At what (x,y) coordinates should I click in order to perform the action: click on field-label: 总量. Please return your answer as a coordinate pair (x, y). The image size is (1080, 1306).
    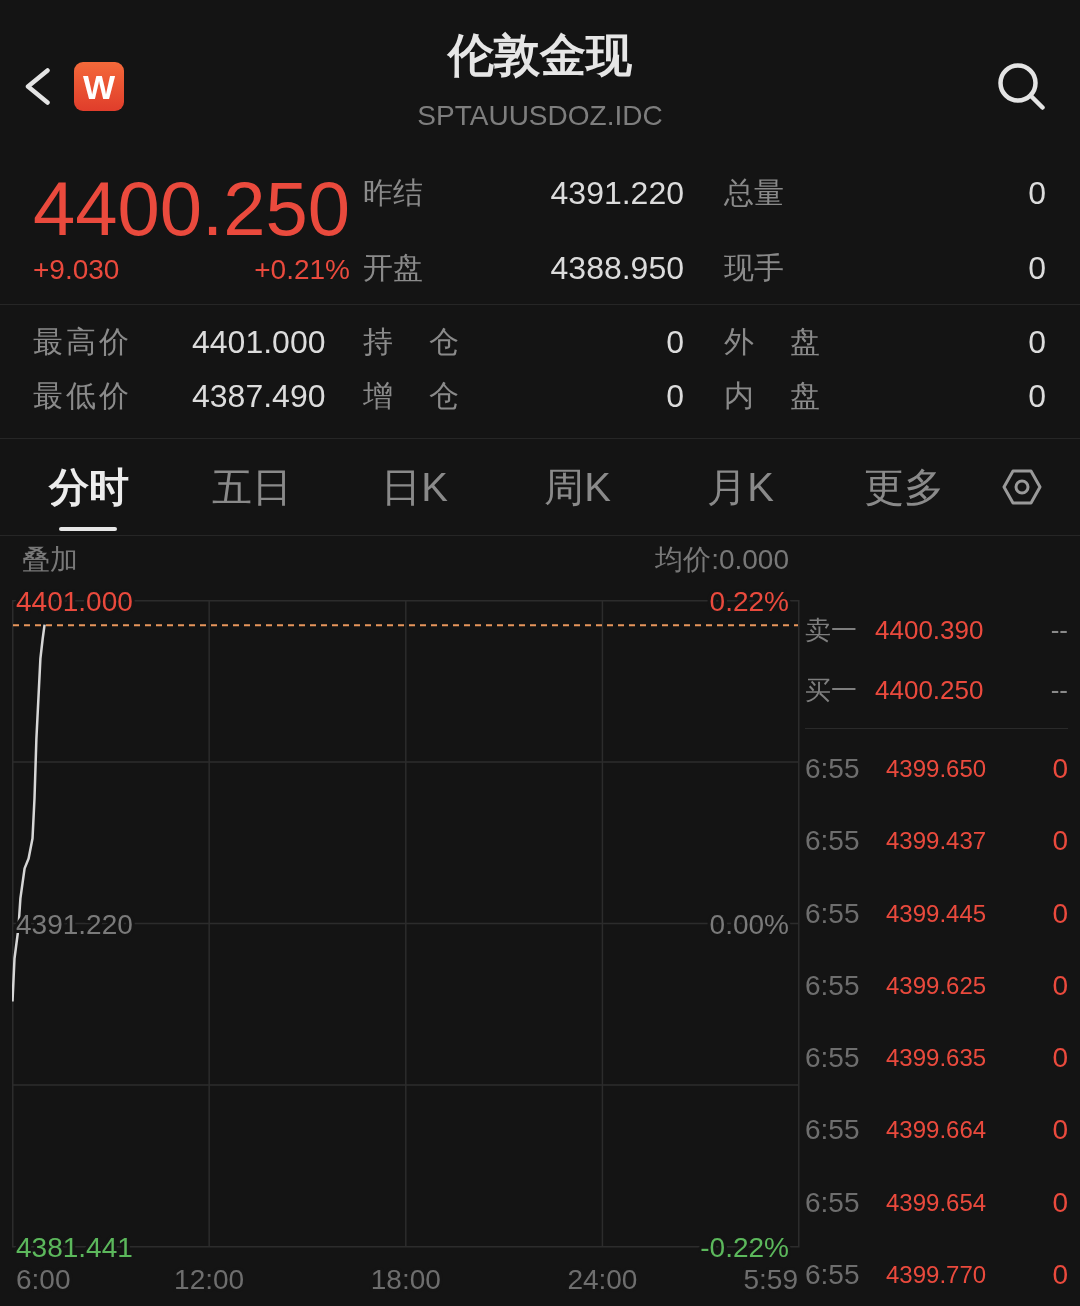
    Looking at the image, I should click on (754, 192).